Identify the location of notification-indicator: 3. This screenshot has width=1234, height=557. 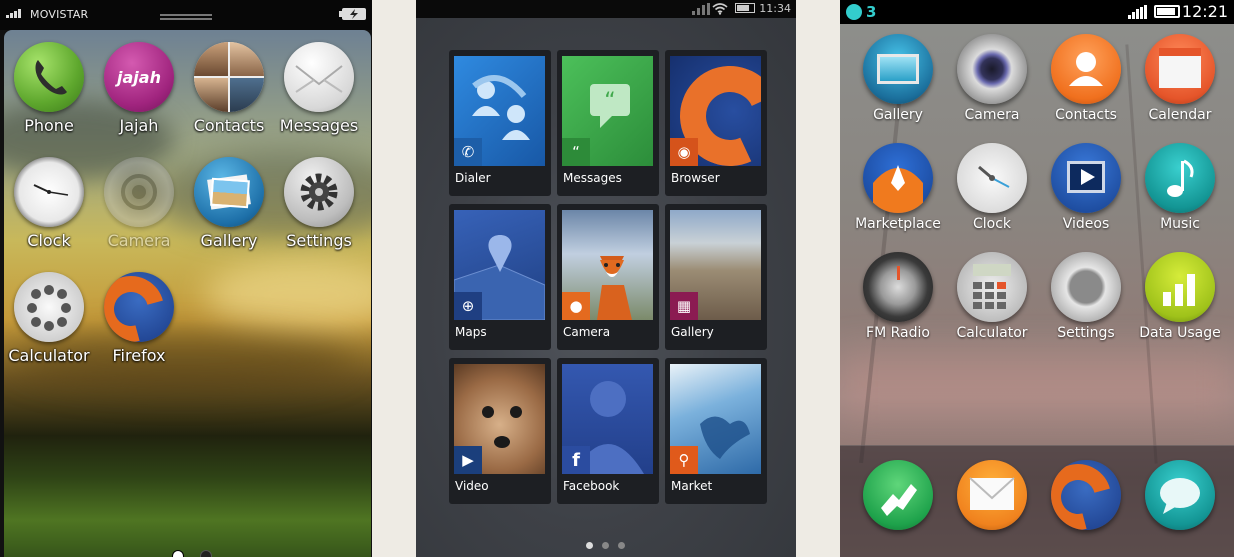
(861, 12).